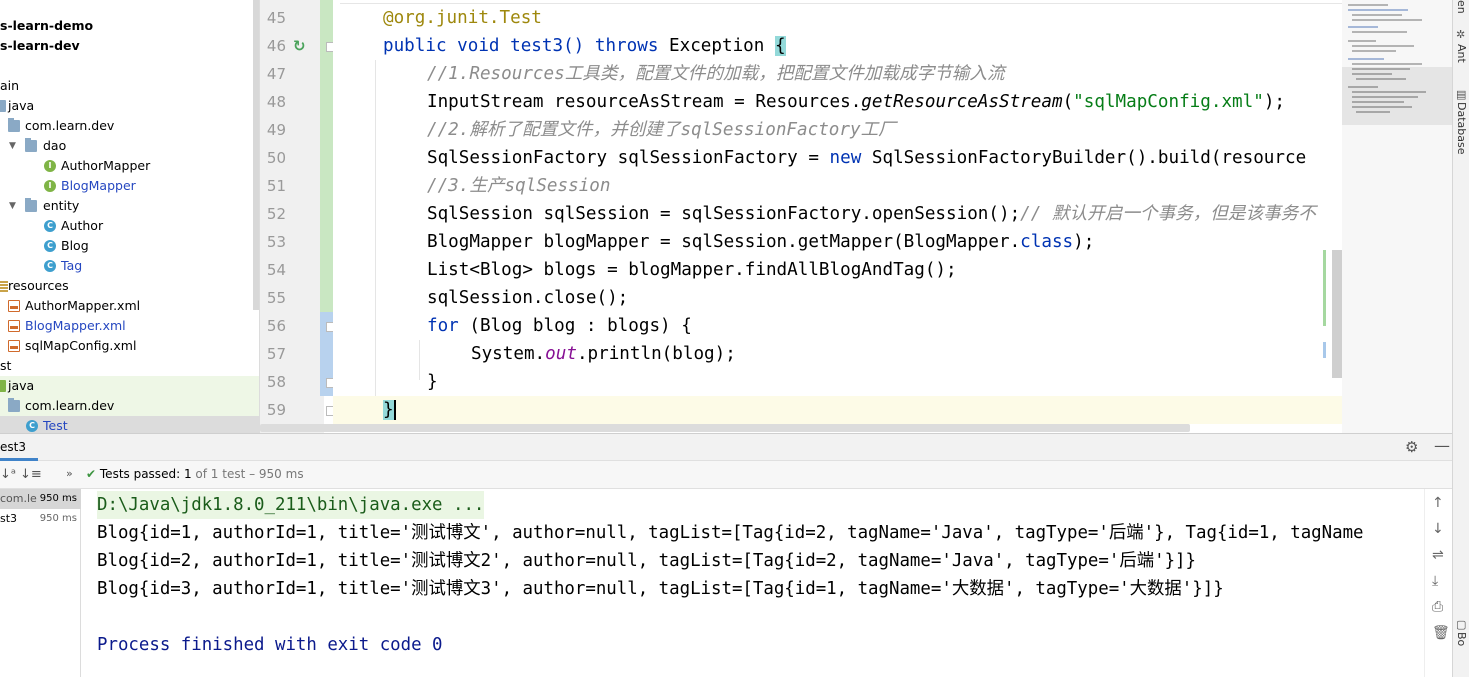  What do you see at coordinates (1441, 633) in the screenshot?
I see `trash-icon: 🗑` at bounding box center [1441, 633].